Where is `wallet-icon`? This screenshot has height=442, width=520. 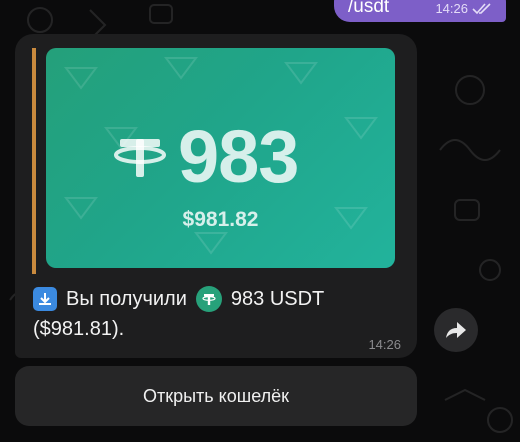
wallet-icon is located at coordinates (45, 299).